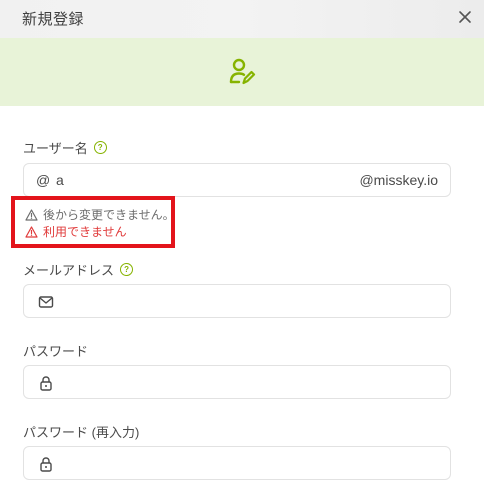 Image resolution: width=484 pixels, height=496 pixels. Describe the element at coordinates (55, 148) in the screenshot. I see `username-label: ユーザー名` at that location.